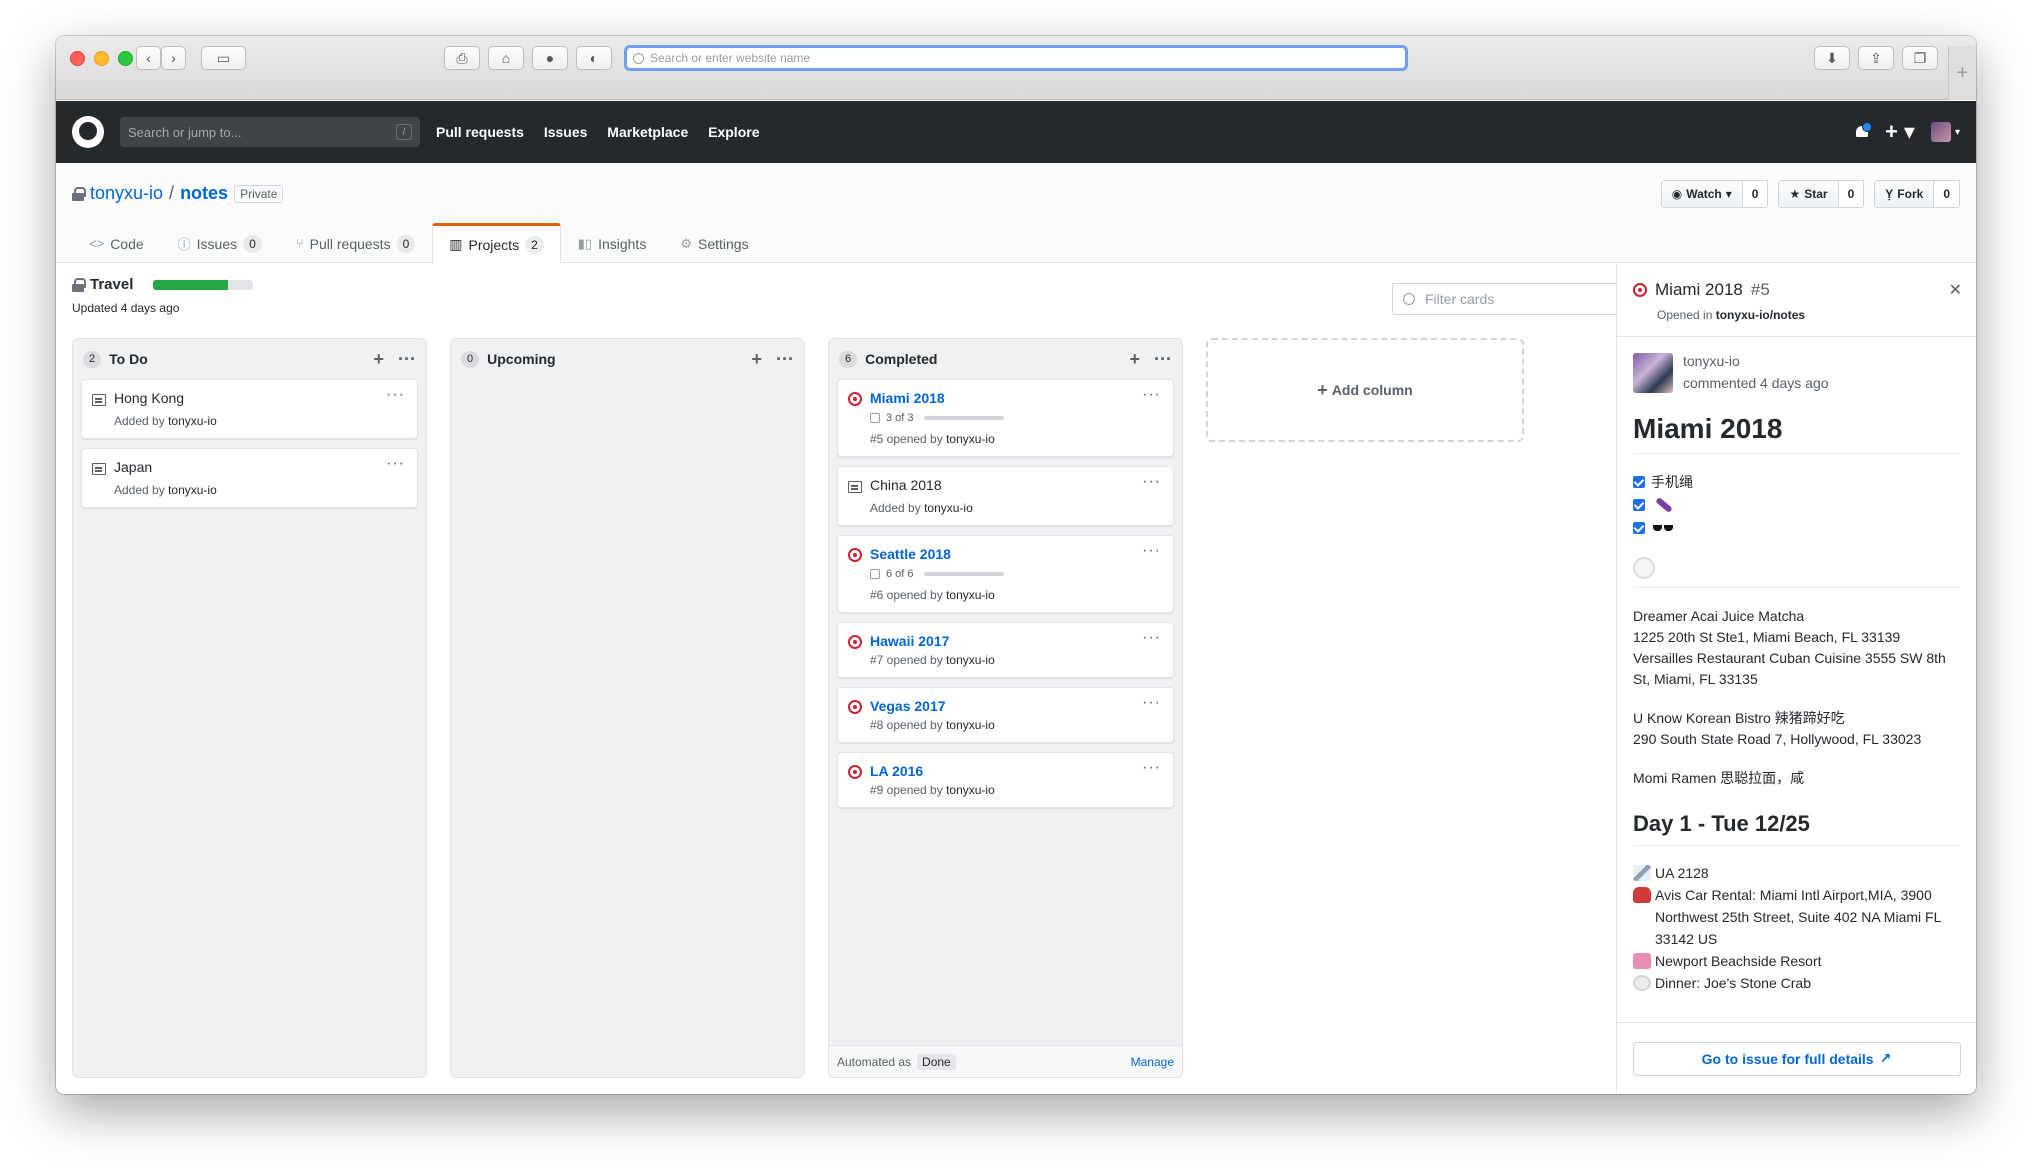 The width and height of the screenshot is (2032, 1169). What do you see at coordinates (1809, 194) in the screenshot?
I see `star-button: ★ Star` at bounding box center [1809, 194].